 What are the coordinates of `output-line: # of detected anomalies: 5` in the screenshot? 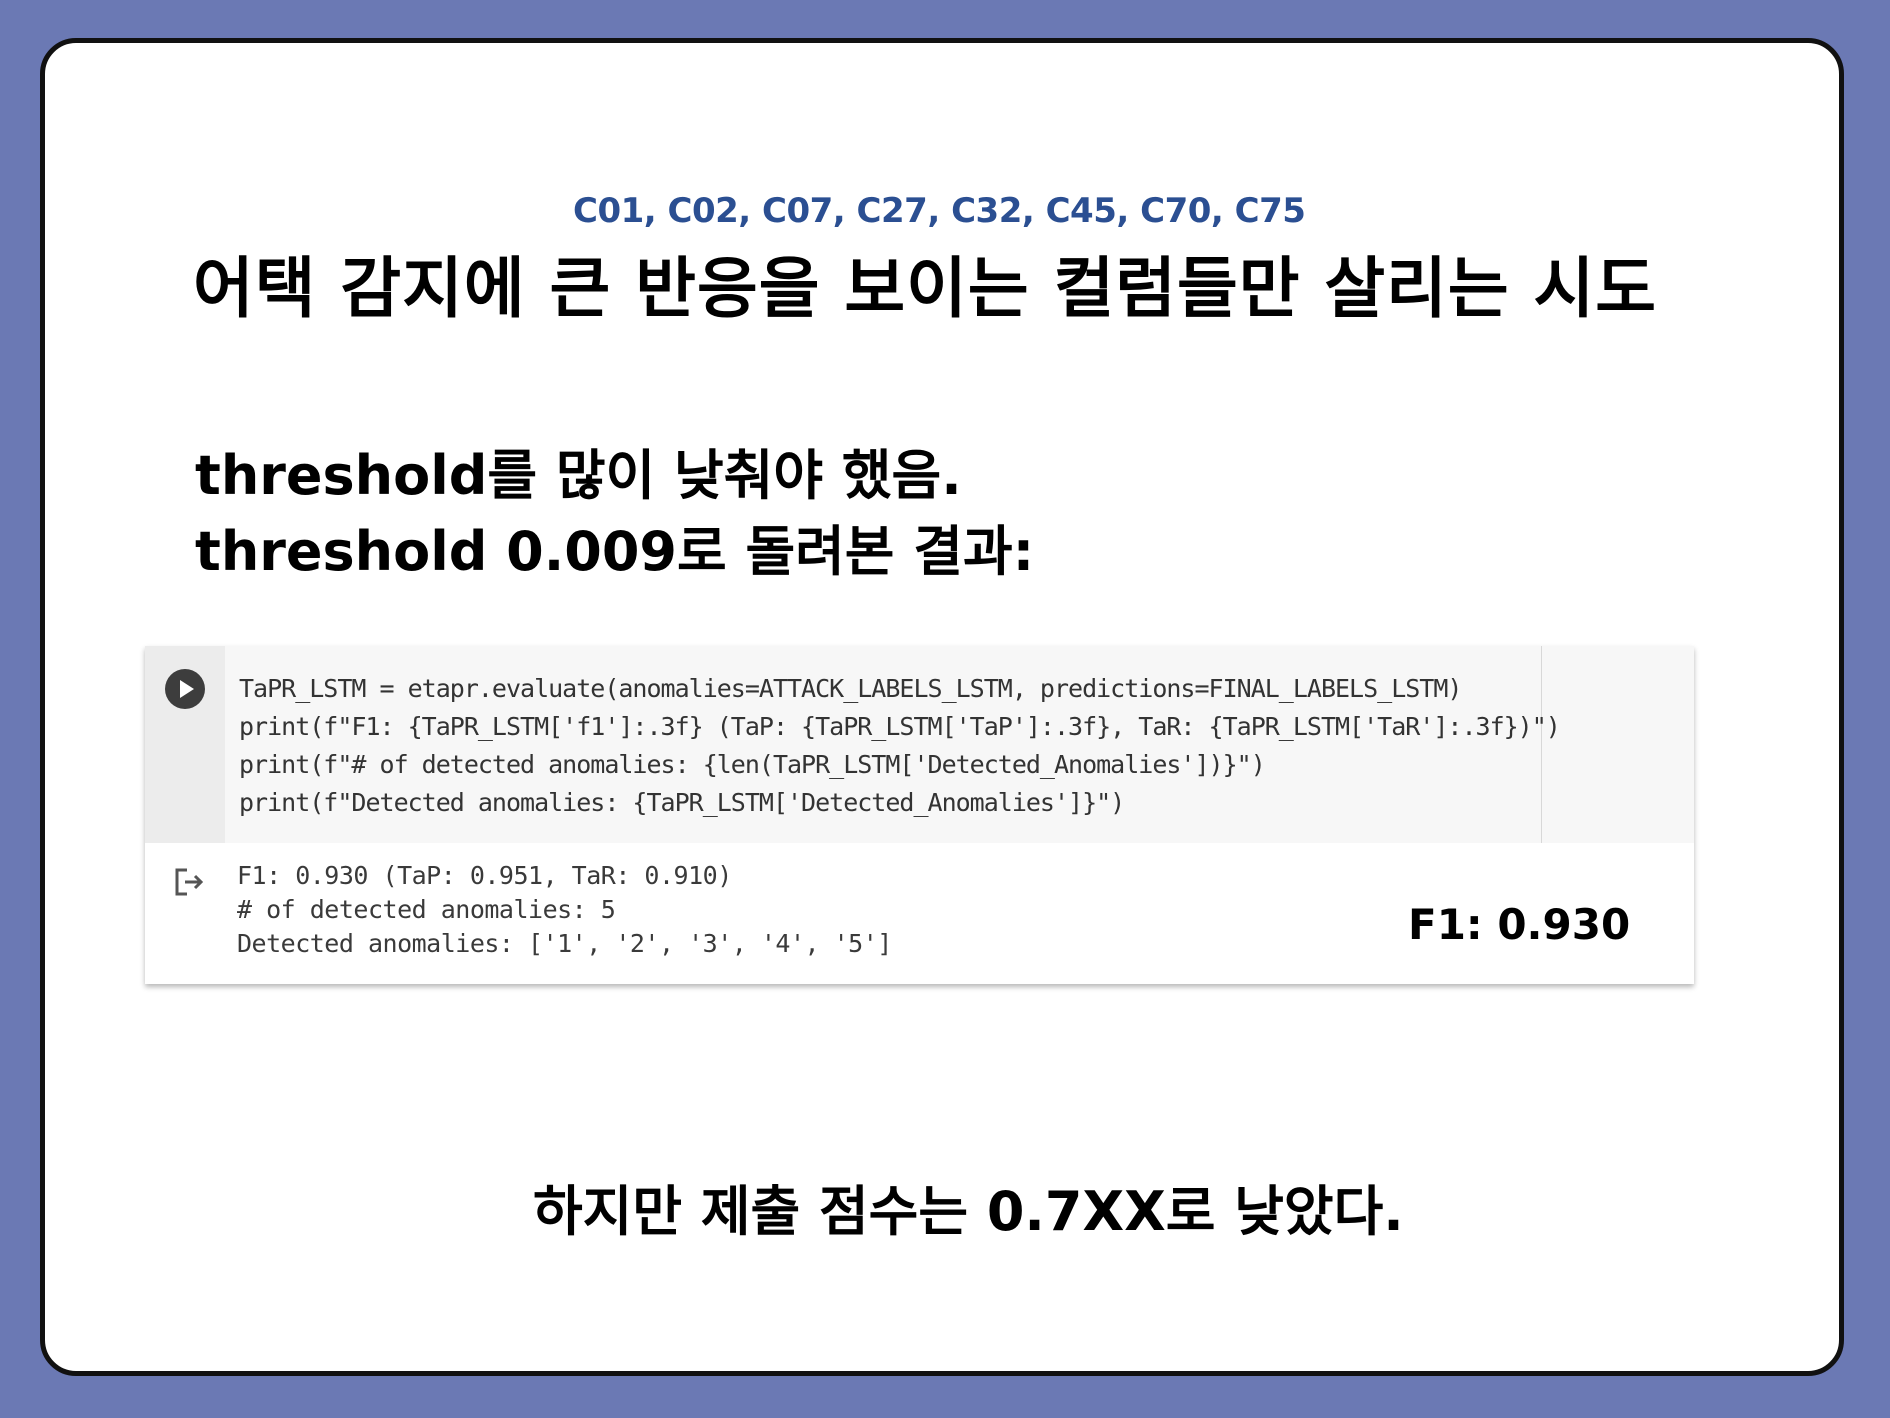 It's located at (426, 909).